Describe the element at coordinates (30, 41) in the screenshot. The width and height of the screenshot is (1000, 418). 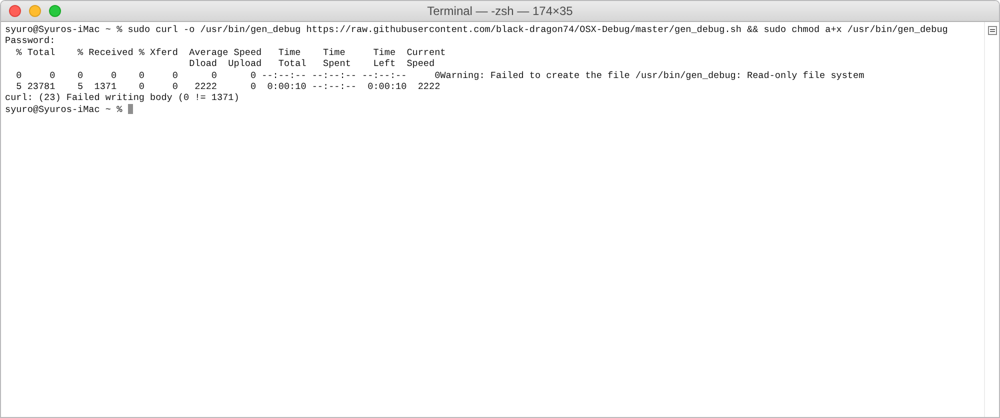
I see `terminal-line: Password:` at that location.